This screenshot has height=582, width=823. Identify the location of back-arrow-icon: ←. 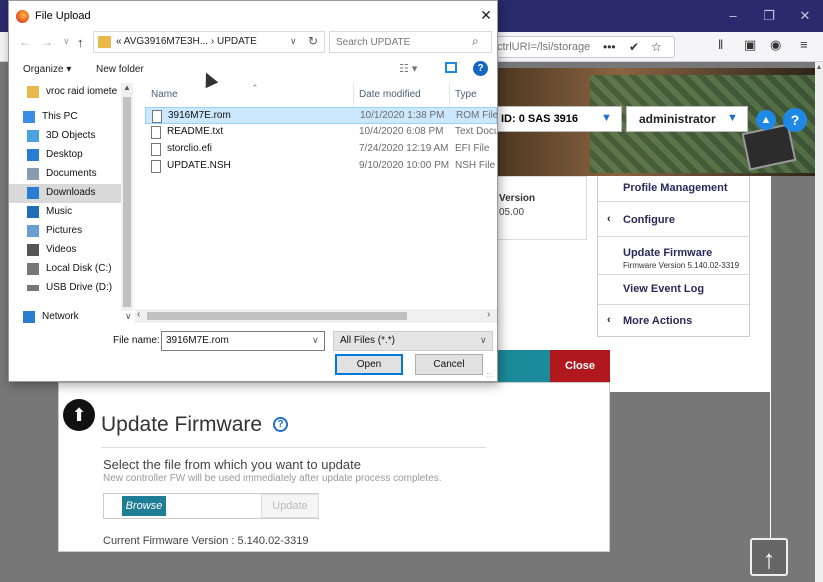
(25, 42).